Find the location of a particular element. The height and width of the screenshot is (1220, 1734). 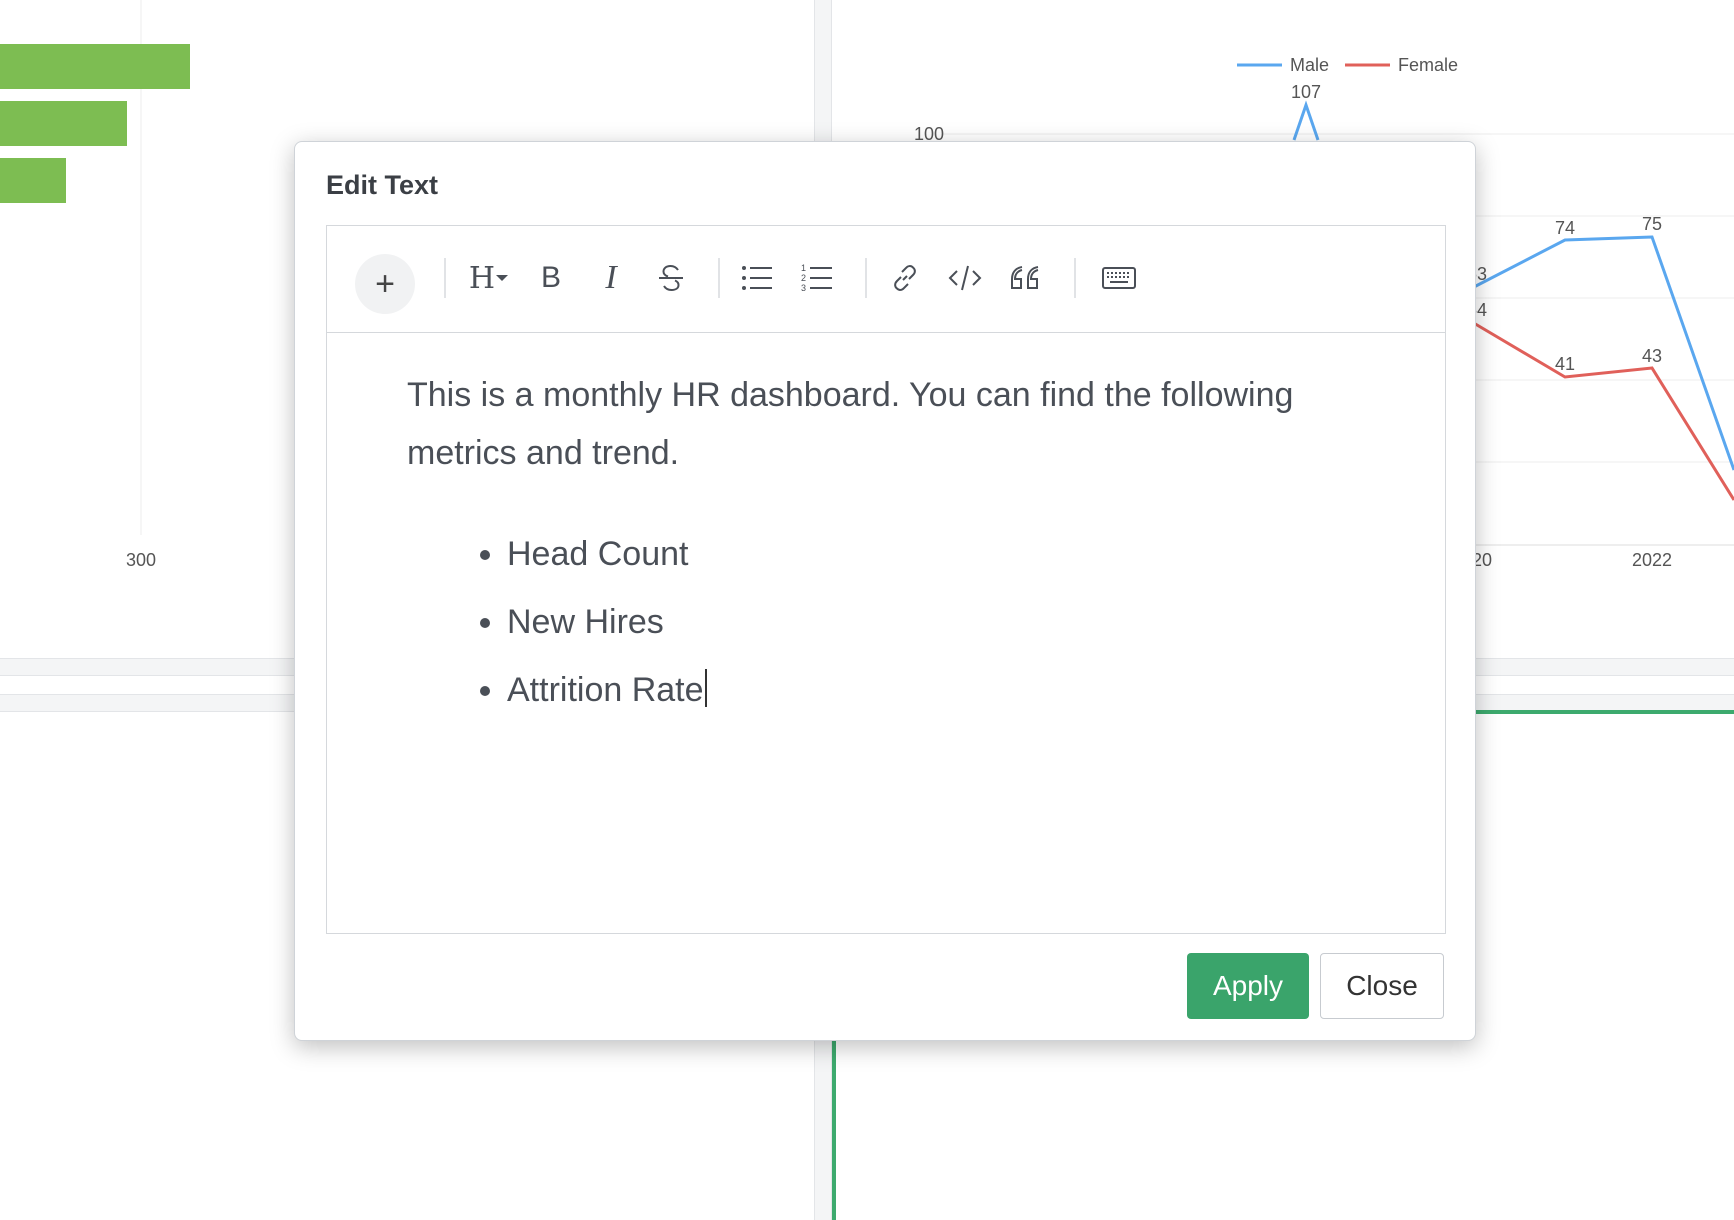

italic-button: I is located at coordinates (611, 278).